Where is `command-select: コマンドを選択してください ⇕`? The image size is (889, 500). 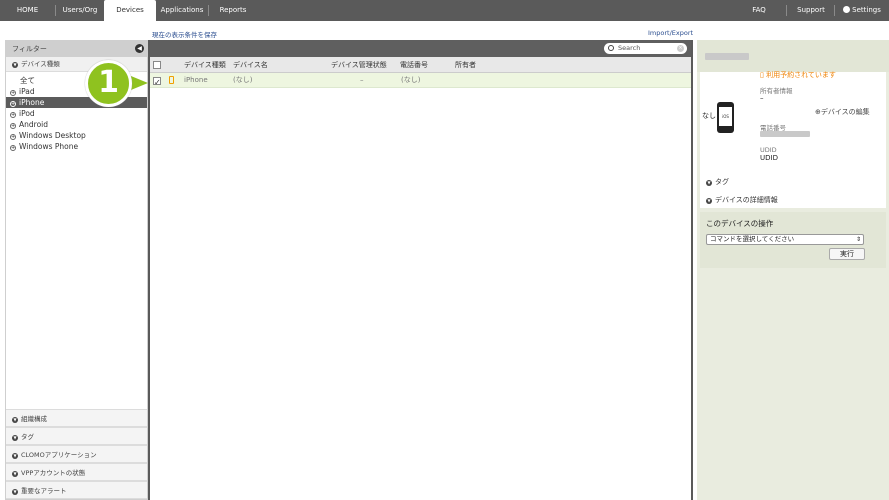
command-select: コマンドを選択してください ⇕ is located at coordinates (785, 239).